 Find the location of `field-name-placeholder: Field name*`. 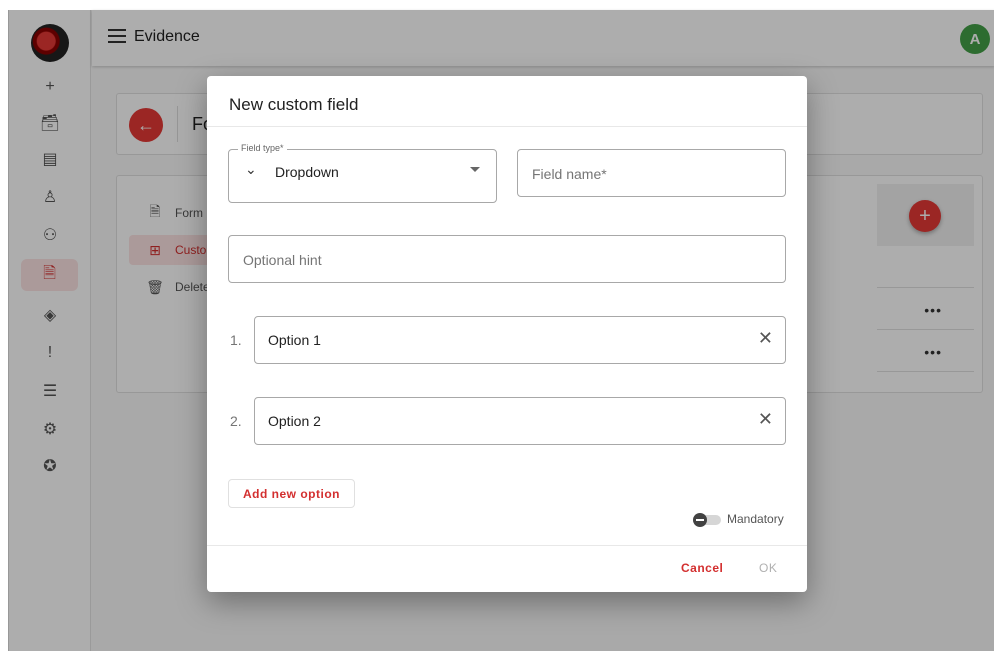

field-name-placeholder: Field name* is located at coordinates (569, 174).